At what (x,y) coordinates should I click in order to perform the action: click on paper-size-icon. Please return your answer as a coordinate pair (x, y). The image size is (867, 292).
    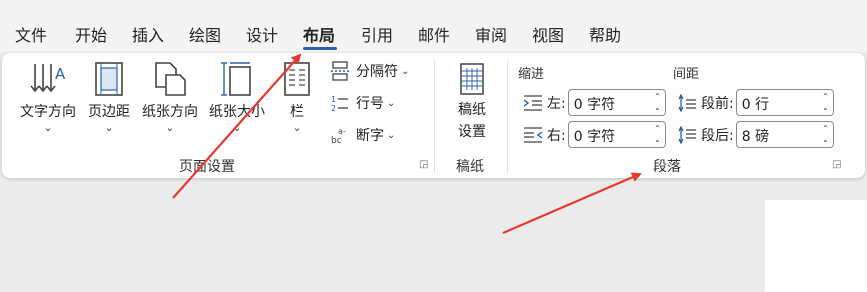
    Looking at the image, I should click on (236, 79).